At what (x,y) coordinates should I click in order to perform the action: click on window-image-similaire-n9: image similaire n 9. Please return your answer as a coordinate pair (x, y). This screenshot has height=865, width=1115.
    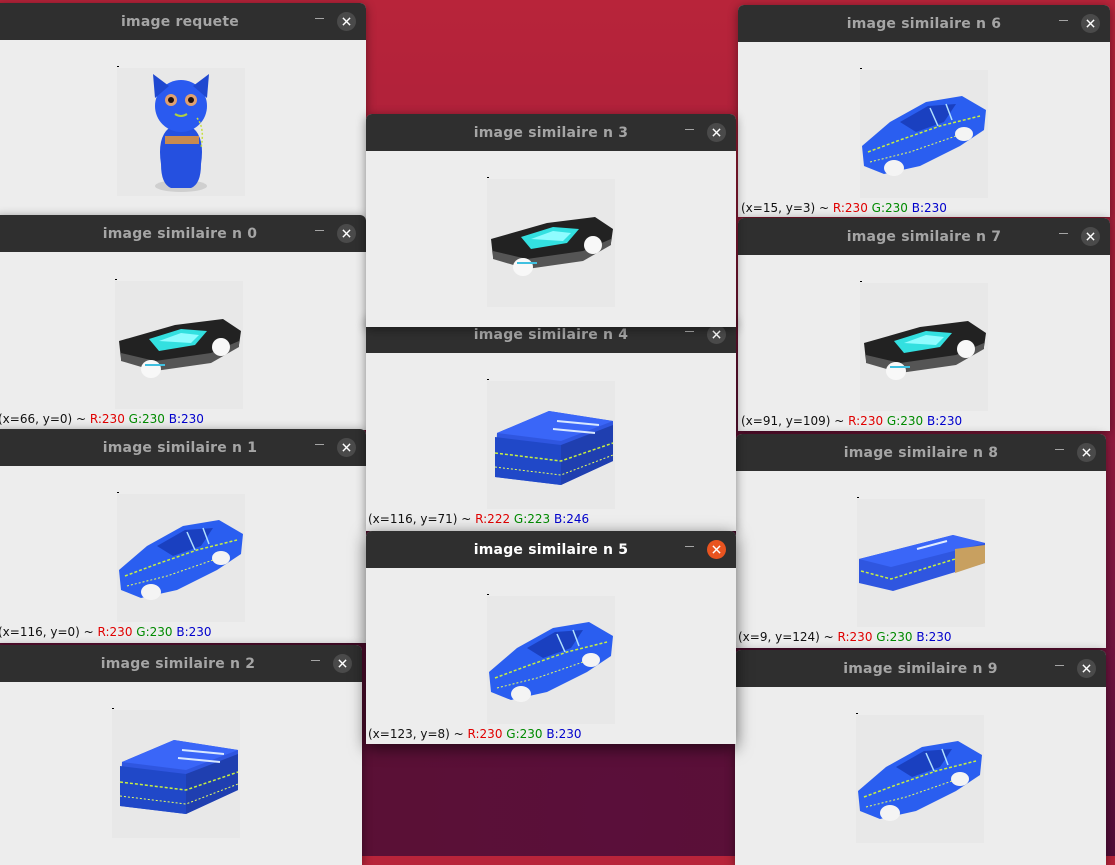
    Looking at the image, I should click on (920, 757).